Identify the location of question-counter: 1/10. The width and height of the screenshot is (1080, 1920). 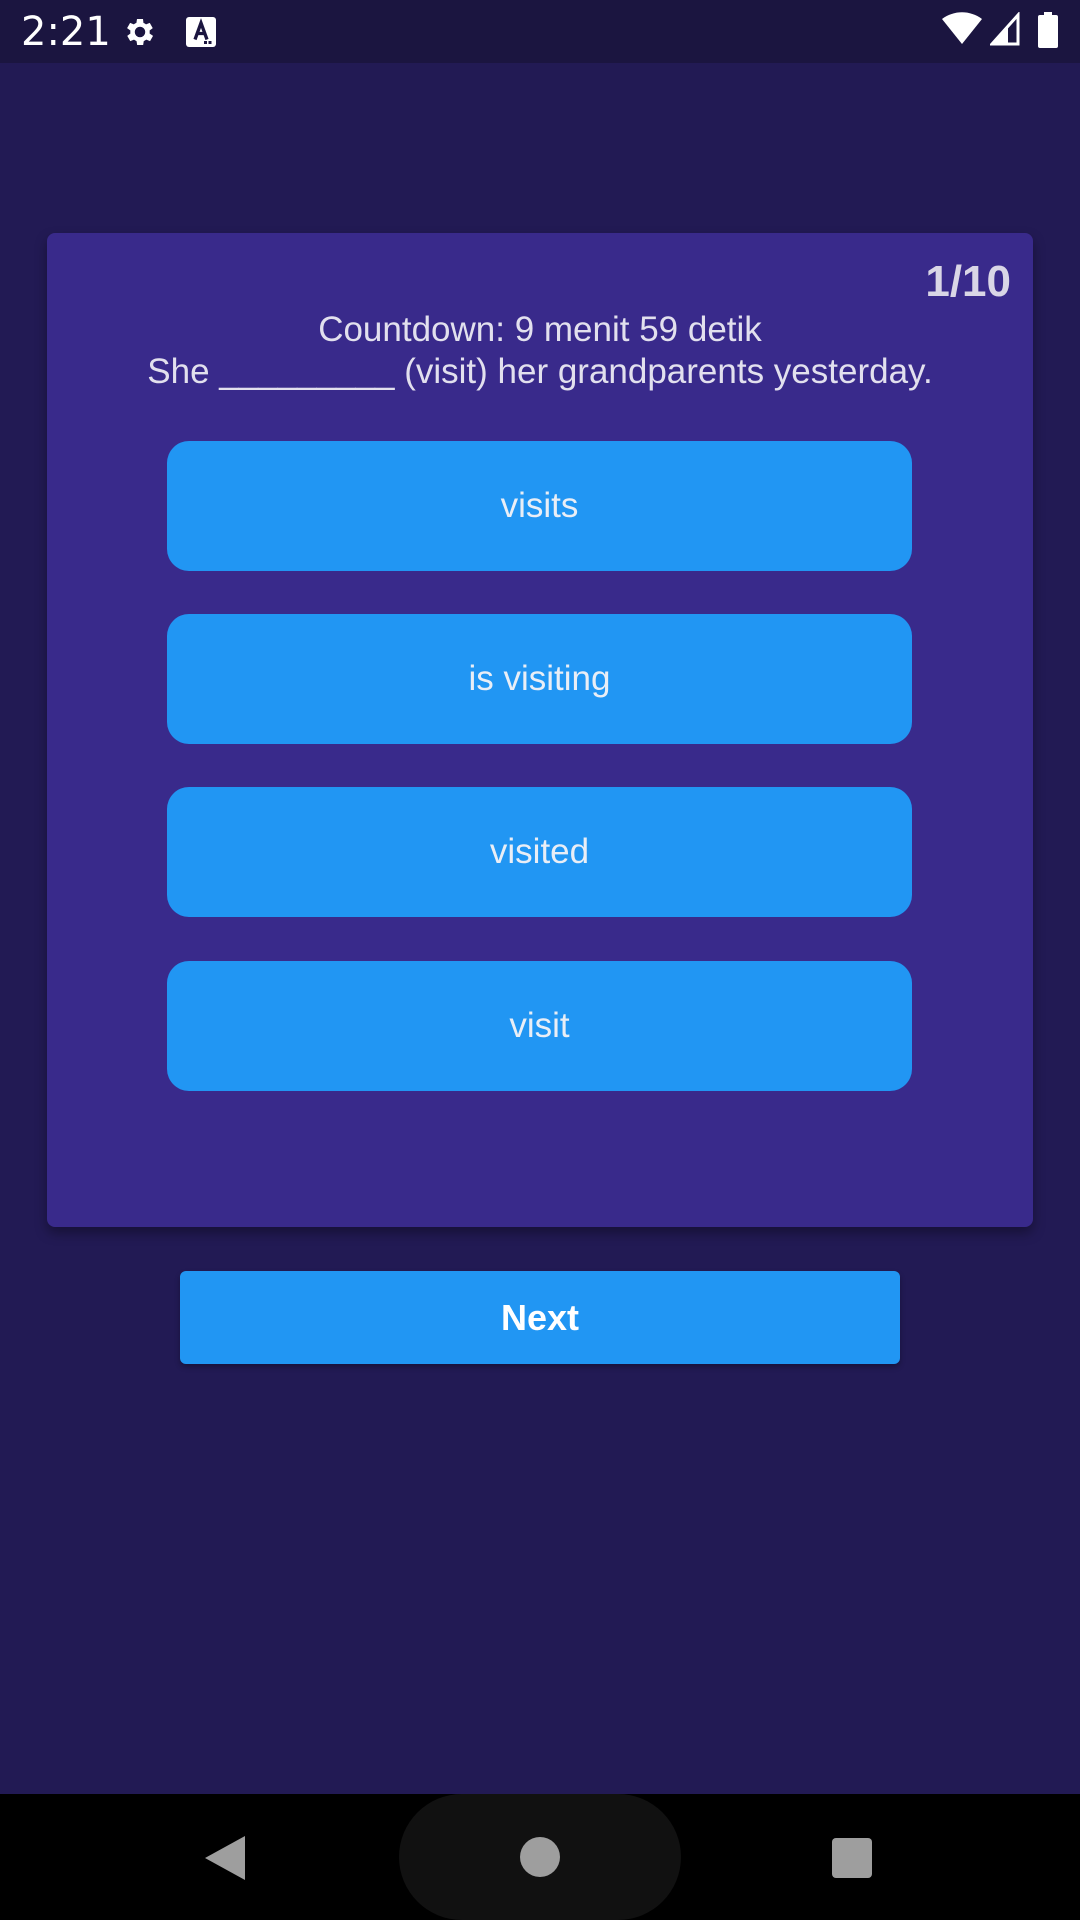
(968, 281).